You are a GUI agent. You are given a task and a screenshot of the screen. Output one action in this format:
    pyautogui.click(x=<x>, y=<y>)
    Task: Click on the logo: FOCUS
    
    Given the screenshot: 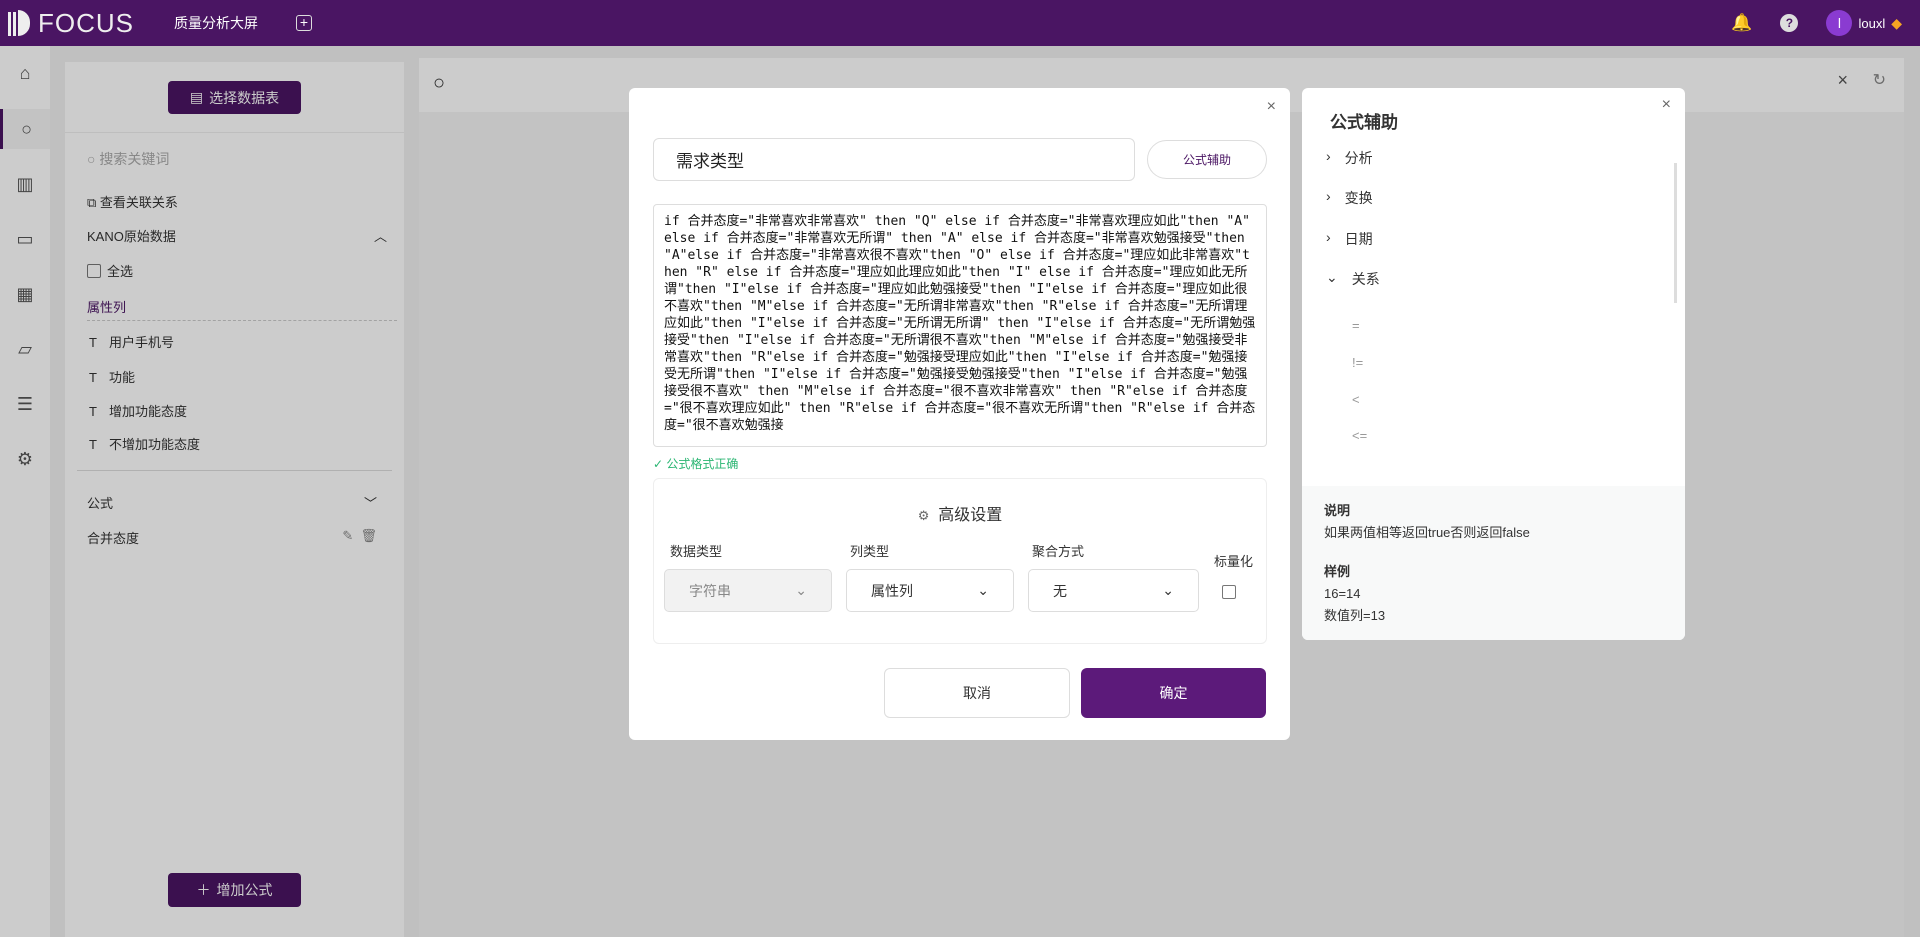 What is the action you would take?
    pyautogui.click(x=71, y=23)
    